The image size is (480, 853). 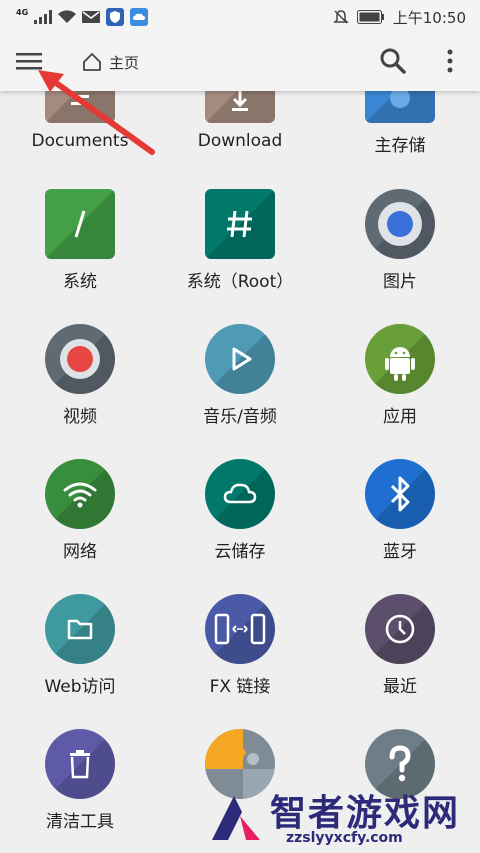 I want to click on status-right: 上午10:50, so click(x=399, y=17).